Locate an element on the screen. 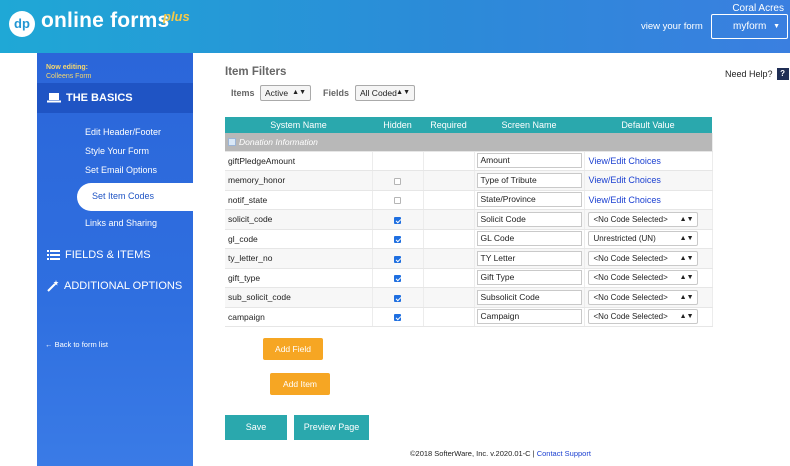 Image resolution: width=790 pixels, height=466 pixels. screen-name-cell: Type of Tribute is located at coordinates (529, 180).